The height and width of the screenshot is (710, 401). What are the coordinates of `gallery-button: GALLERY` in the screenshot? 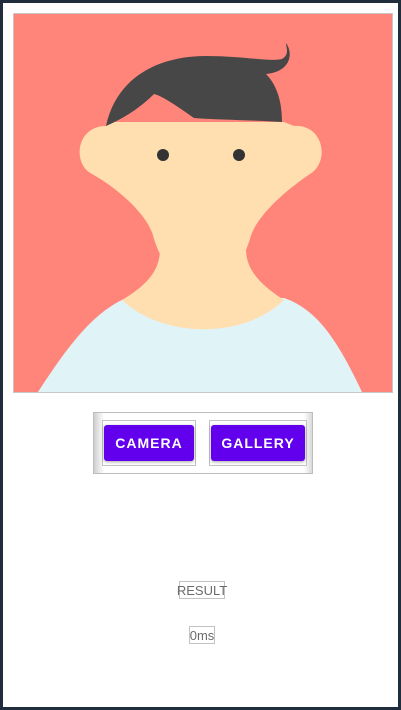 It's located at (258, 443).